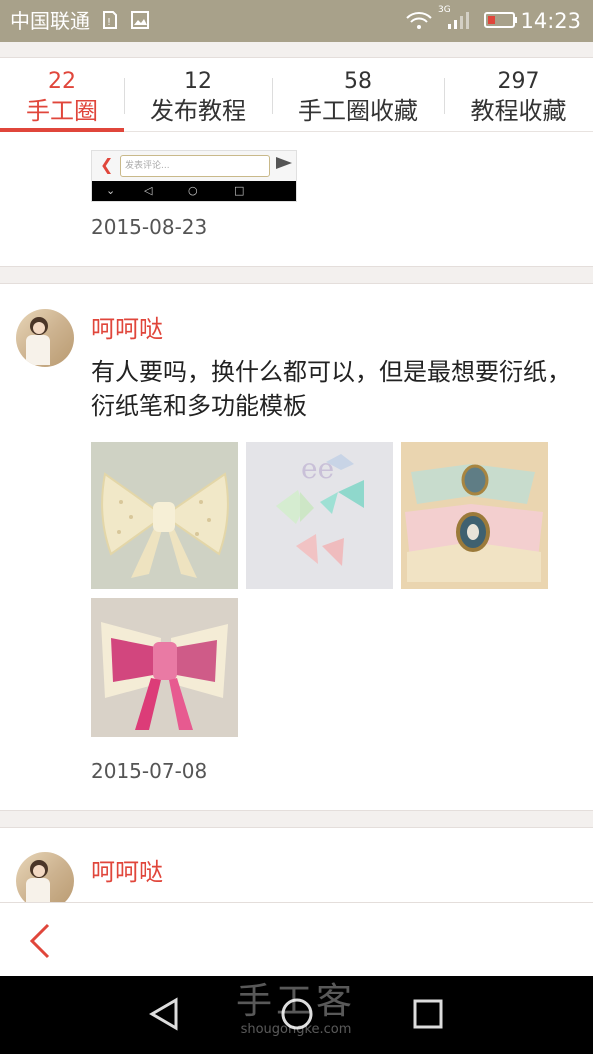 The image size is (593, 1054). What do you see at coordinates (518, 81) in the screenshot?
I see `tab-count: 297` at bounding box center [518, 81].